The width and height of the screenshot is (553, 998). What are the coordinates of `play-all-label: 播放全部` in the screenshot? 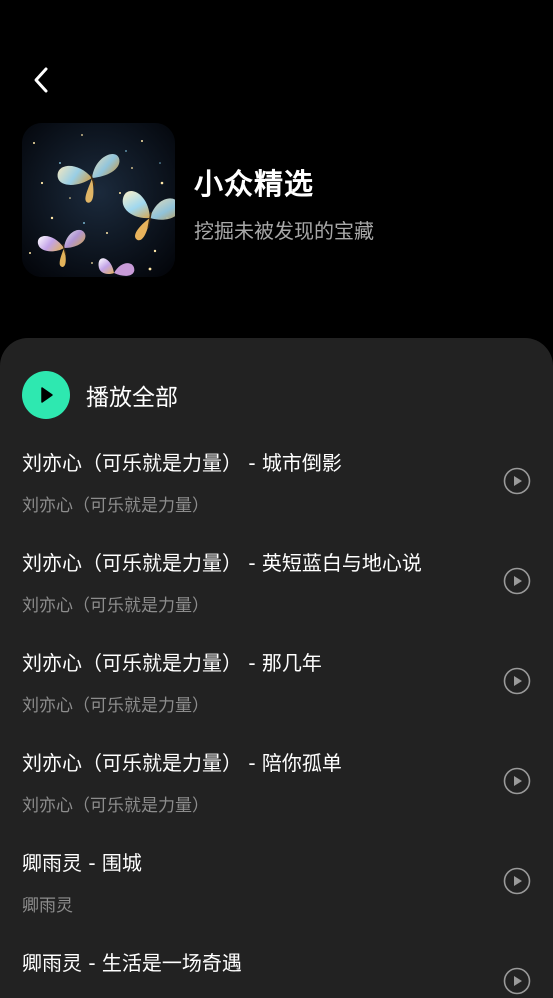 It's located at (132, 398).